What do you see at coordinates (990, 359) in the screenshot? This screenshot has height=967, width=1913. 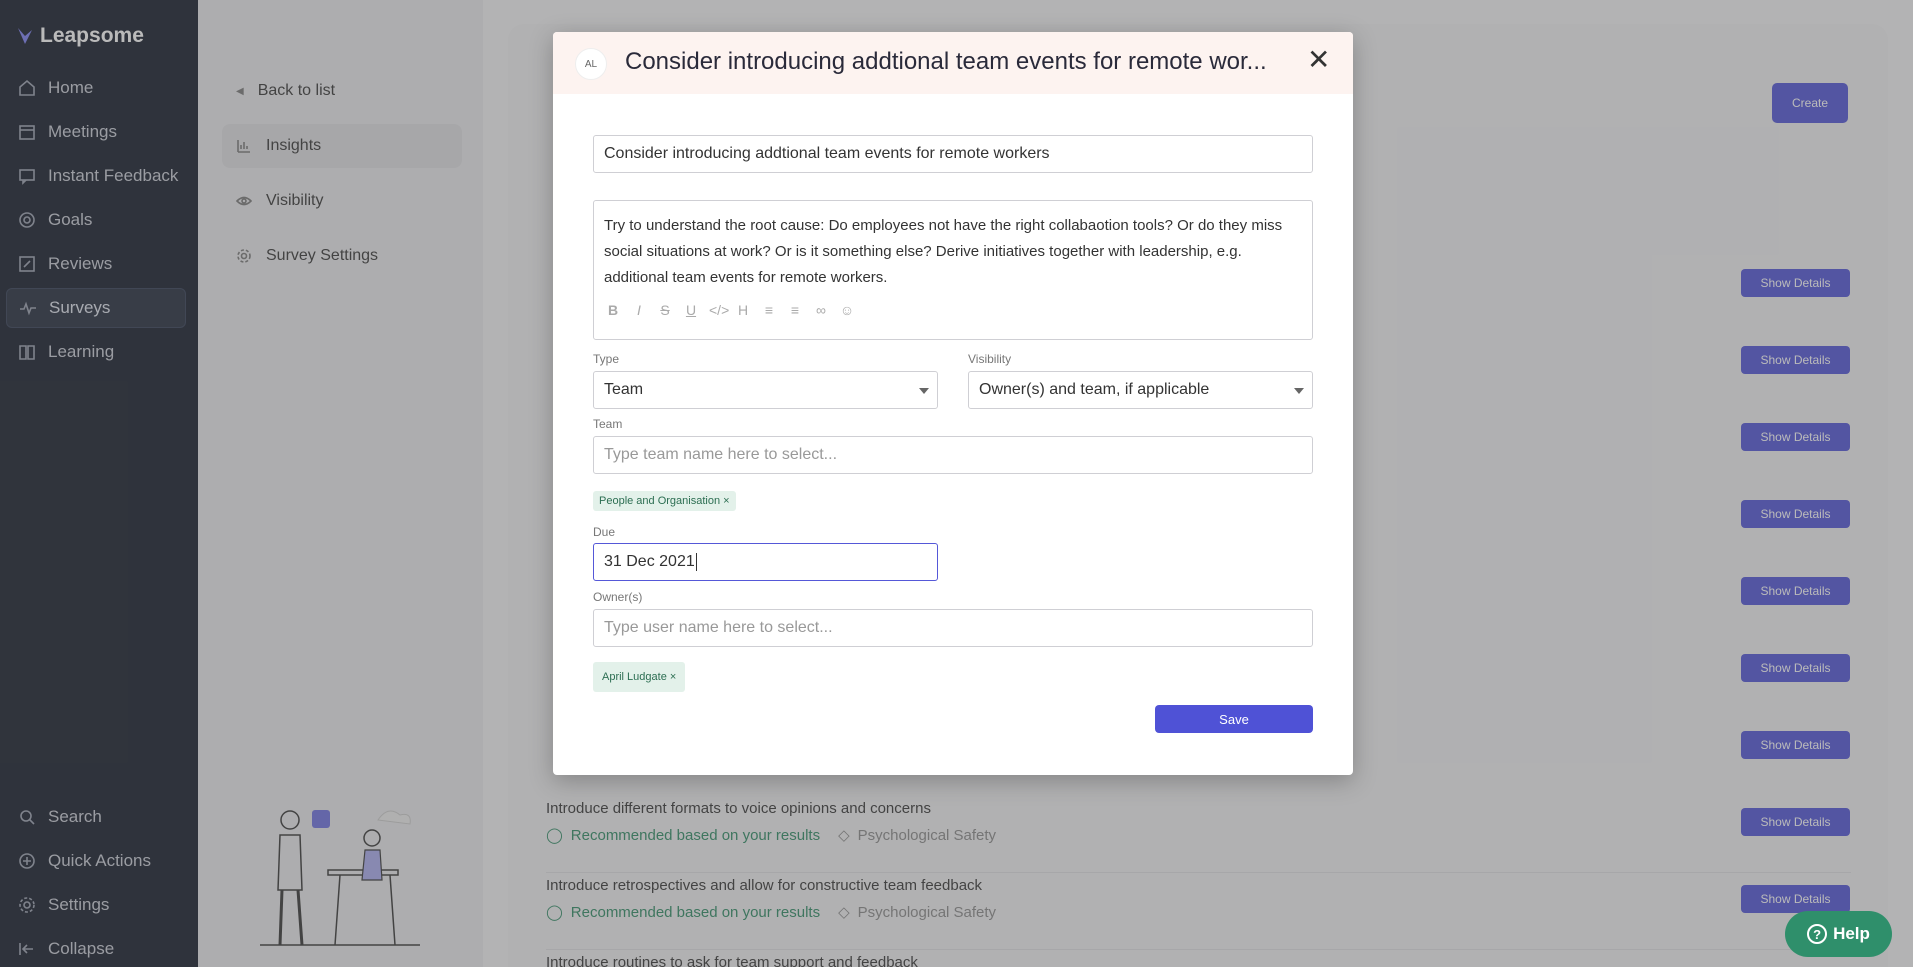 I see `visibility-label: Visibility` at bounding box center [990, 359].